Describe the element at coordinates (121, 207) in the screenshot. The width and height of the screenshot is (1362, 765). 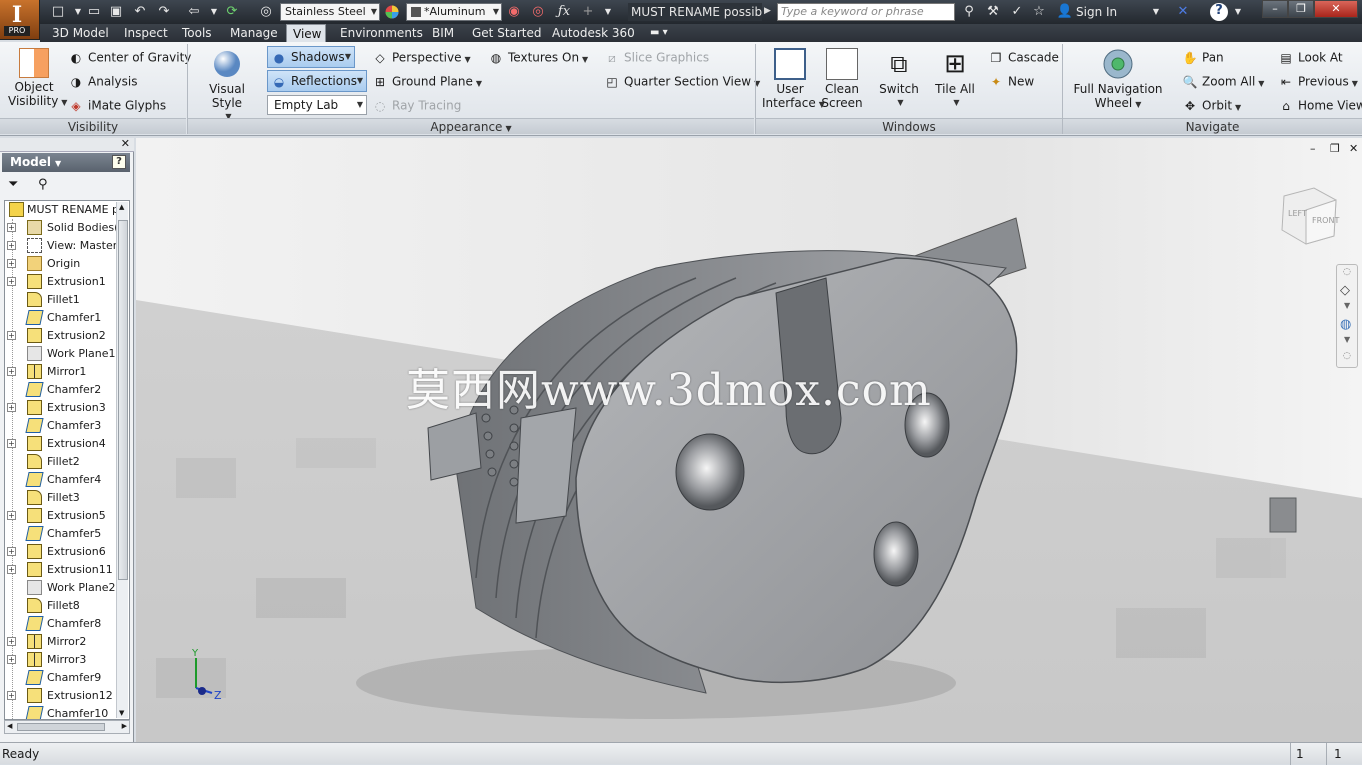
I see `scroll-up-icon: ▲` at that location.